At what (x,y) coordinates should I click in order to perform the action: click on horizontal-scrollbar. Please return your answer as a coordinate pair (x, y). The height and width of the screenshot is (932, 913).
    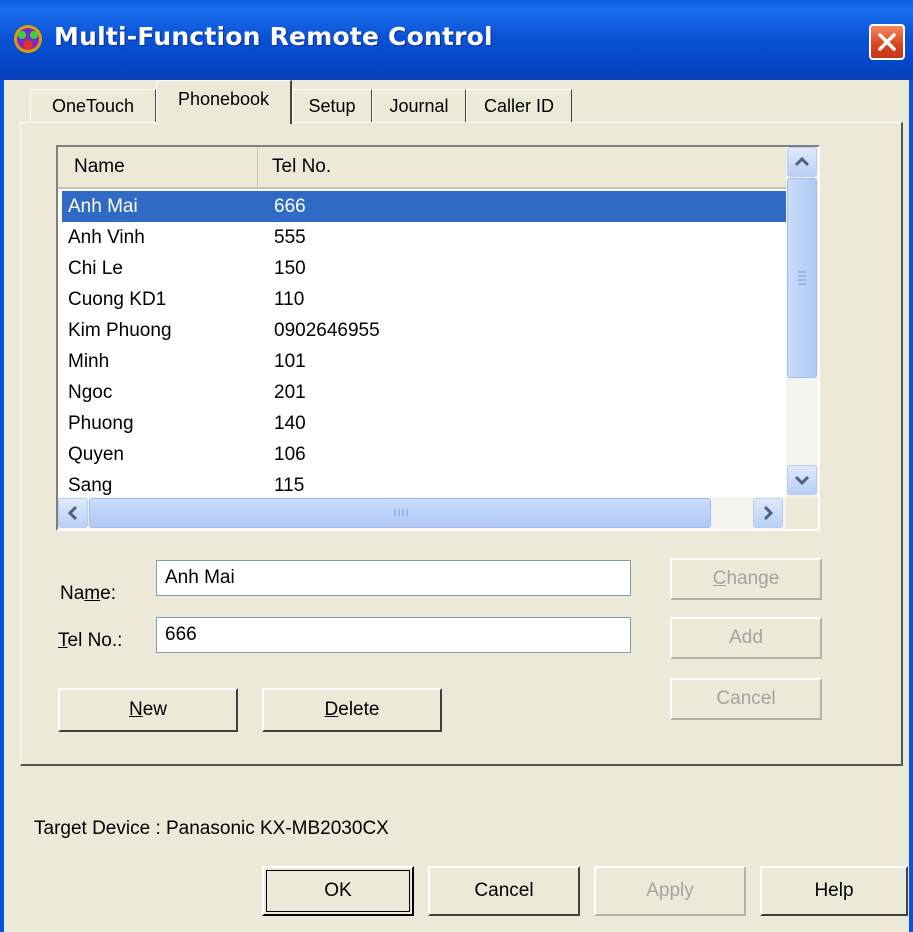
    Looking at the image, I should click on (422, 513).